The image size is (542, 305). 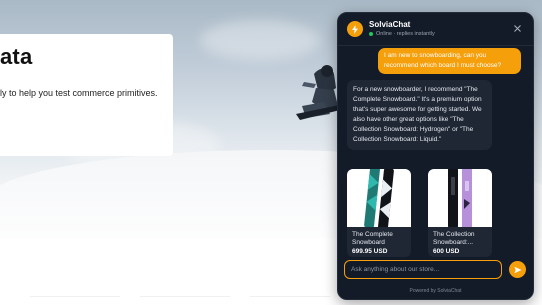 I want to click on close-button, so click(x=517, y=28).